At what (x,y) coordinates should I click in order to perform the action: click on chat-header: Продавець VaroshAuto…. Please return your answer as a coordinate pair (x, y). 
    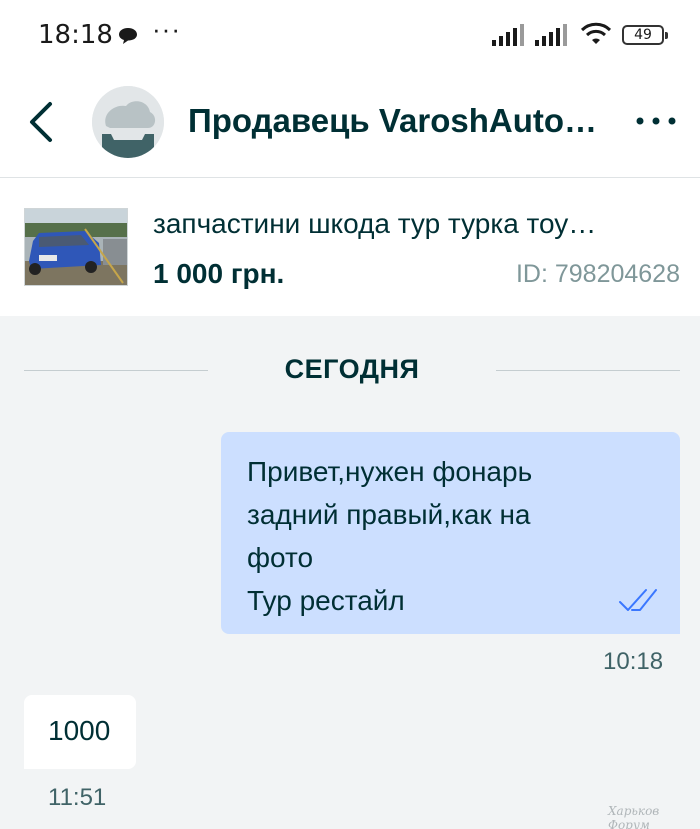
    Looking at the image, I should click on (350, 124).